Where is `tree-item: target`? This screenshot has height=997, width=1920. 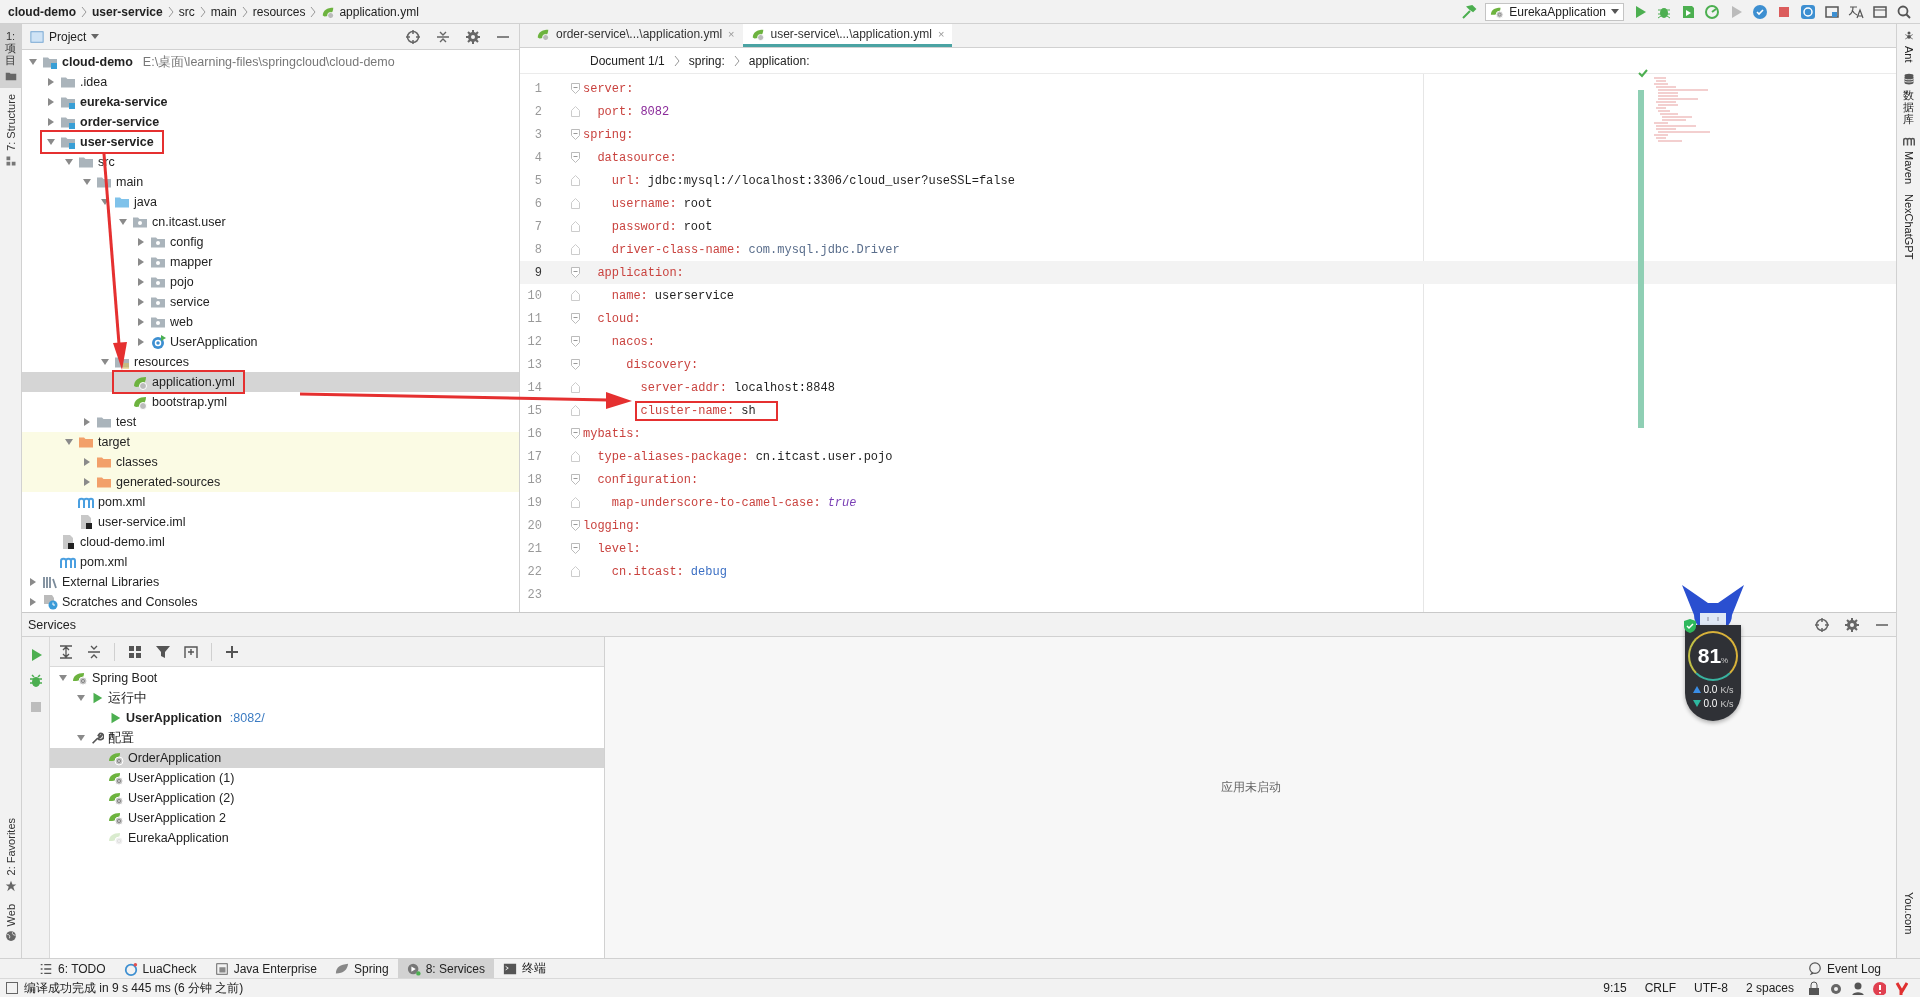 tree-item: target is located at coordinates (270, 442).